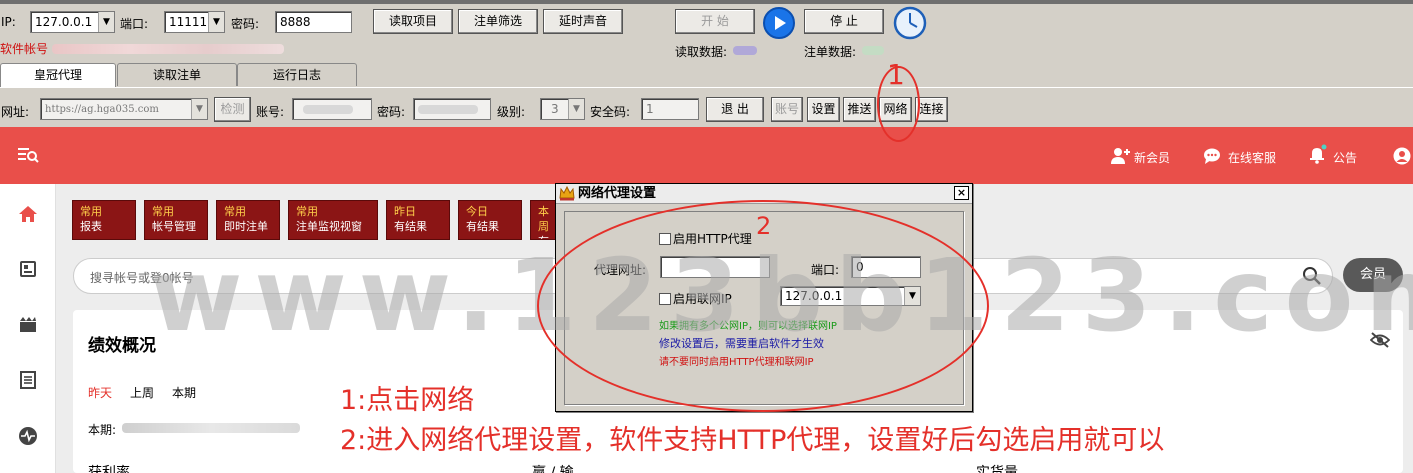 Image resolution: width=1413 pixels, height=473 pixels. I want to click on level-value: 3, so click(555, 109).